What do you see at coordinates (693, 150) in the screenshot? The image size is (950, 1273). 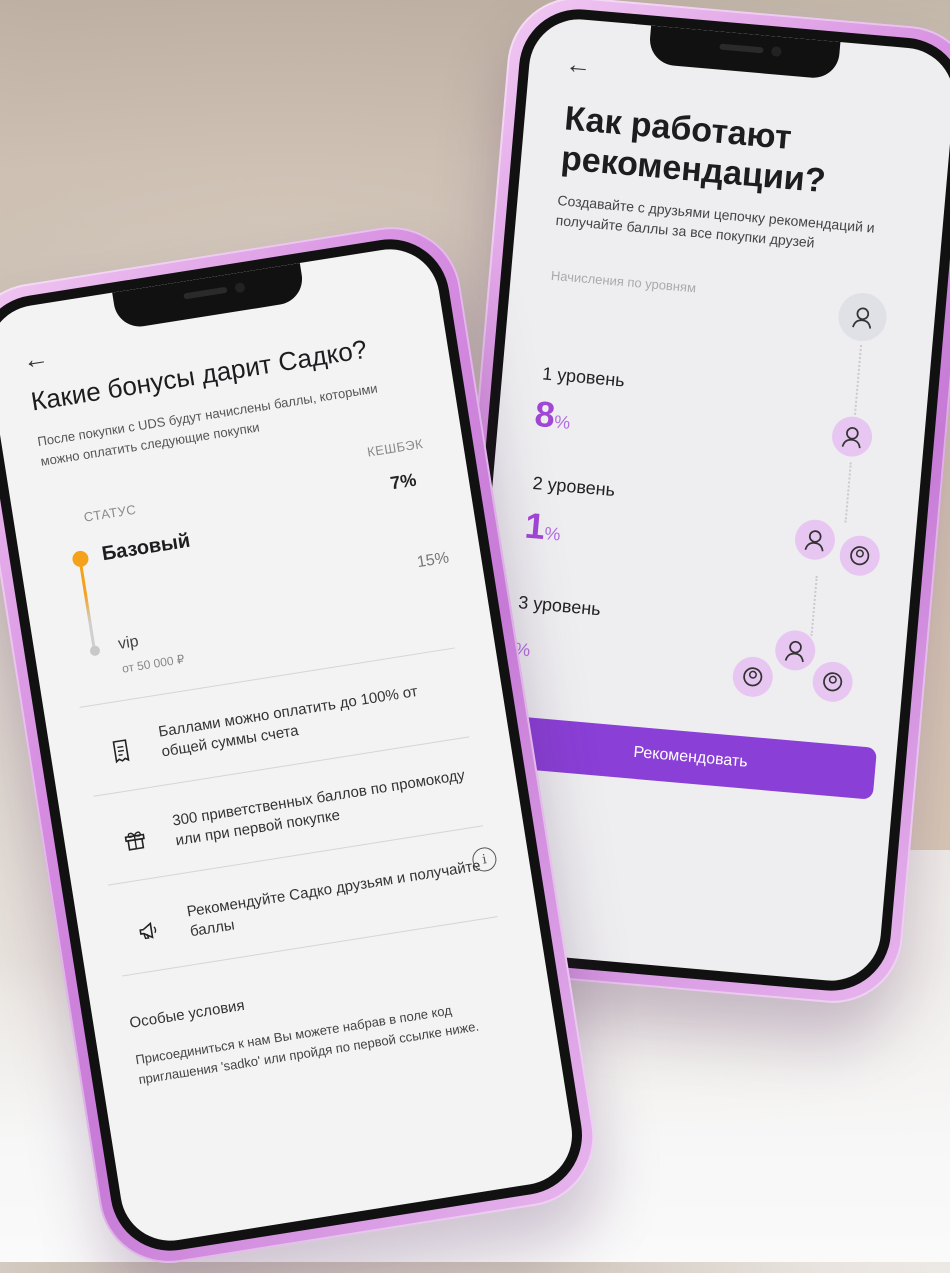 I see `page-title: Как работают рекомендации?` at bounding box center [693, 150].